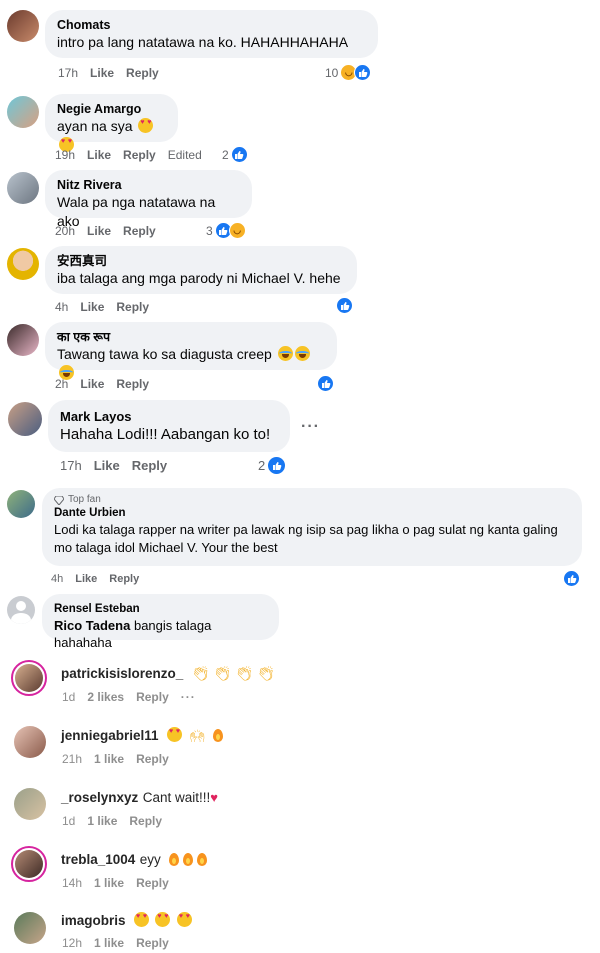  What do you see at coordinates (93, 920) in the screenshot?
I see `ig-username: imagobris` at bounding box center [93, 920].